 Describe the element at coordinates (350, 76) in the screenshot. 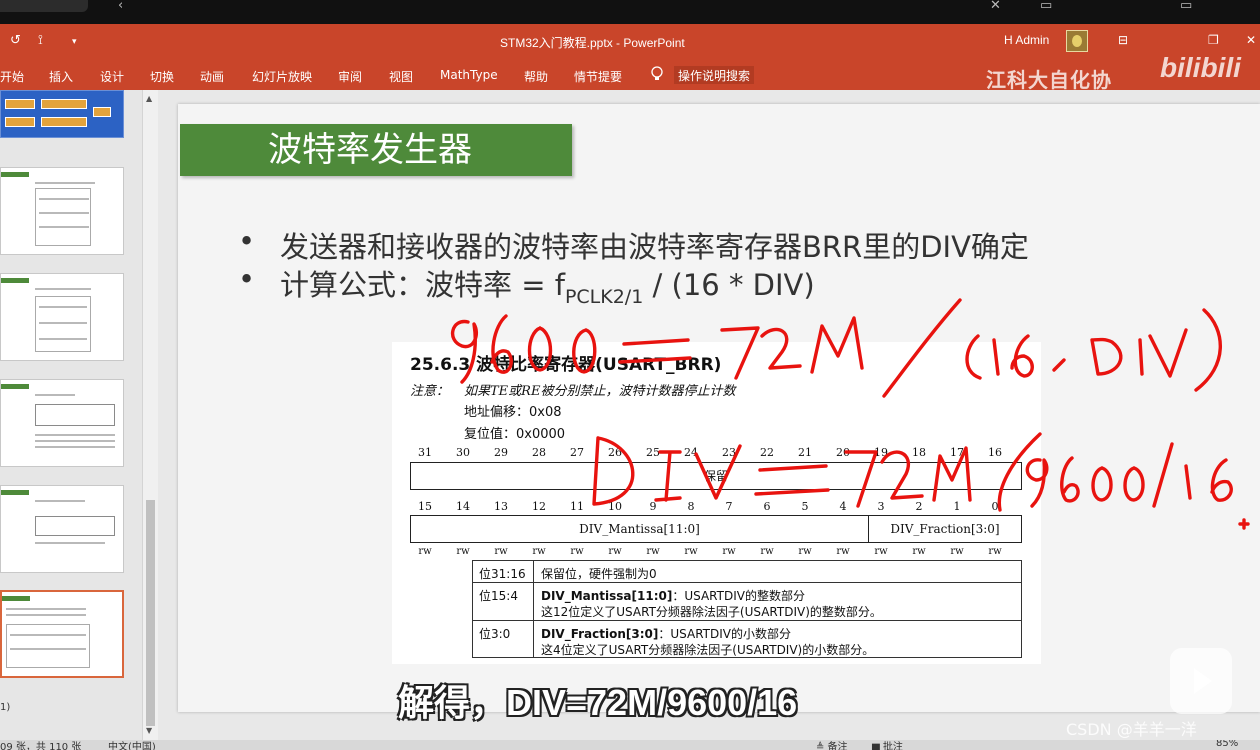

I see `tab-review: 审阅` at that location.